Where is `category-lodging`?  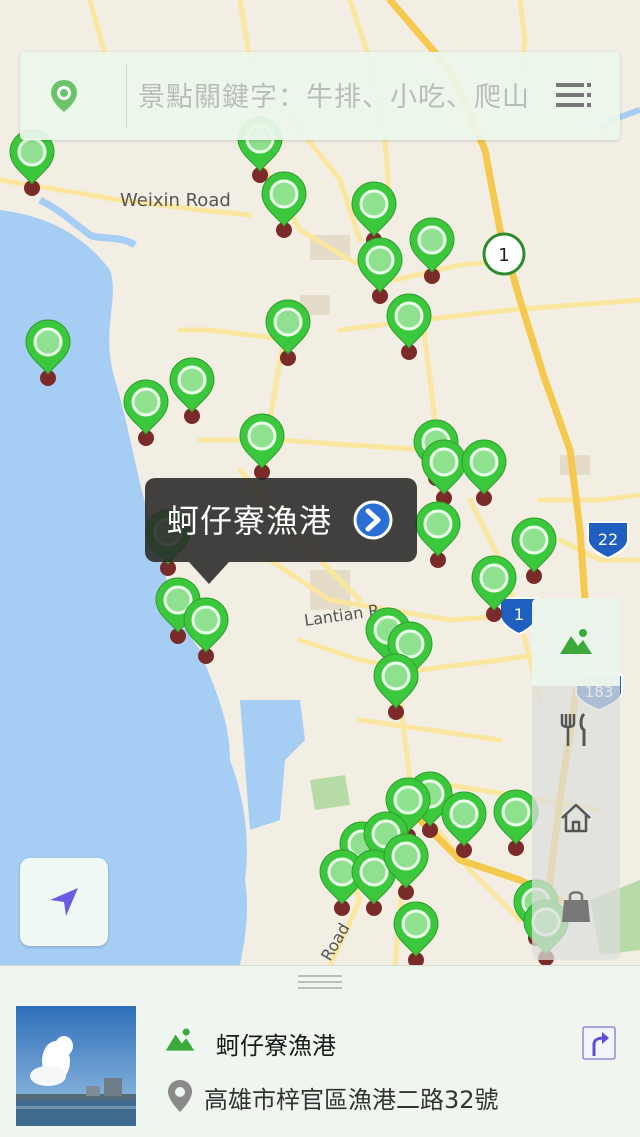
category-lodging is located at coordinates (576, 818).